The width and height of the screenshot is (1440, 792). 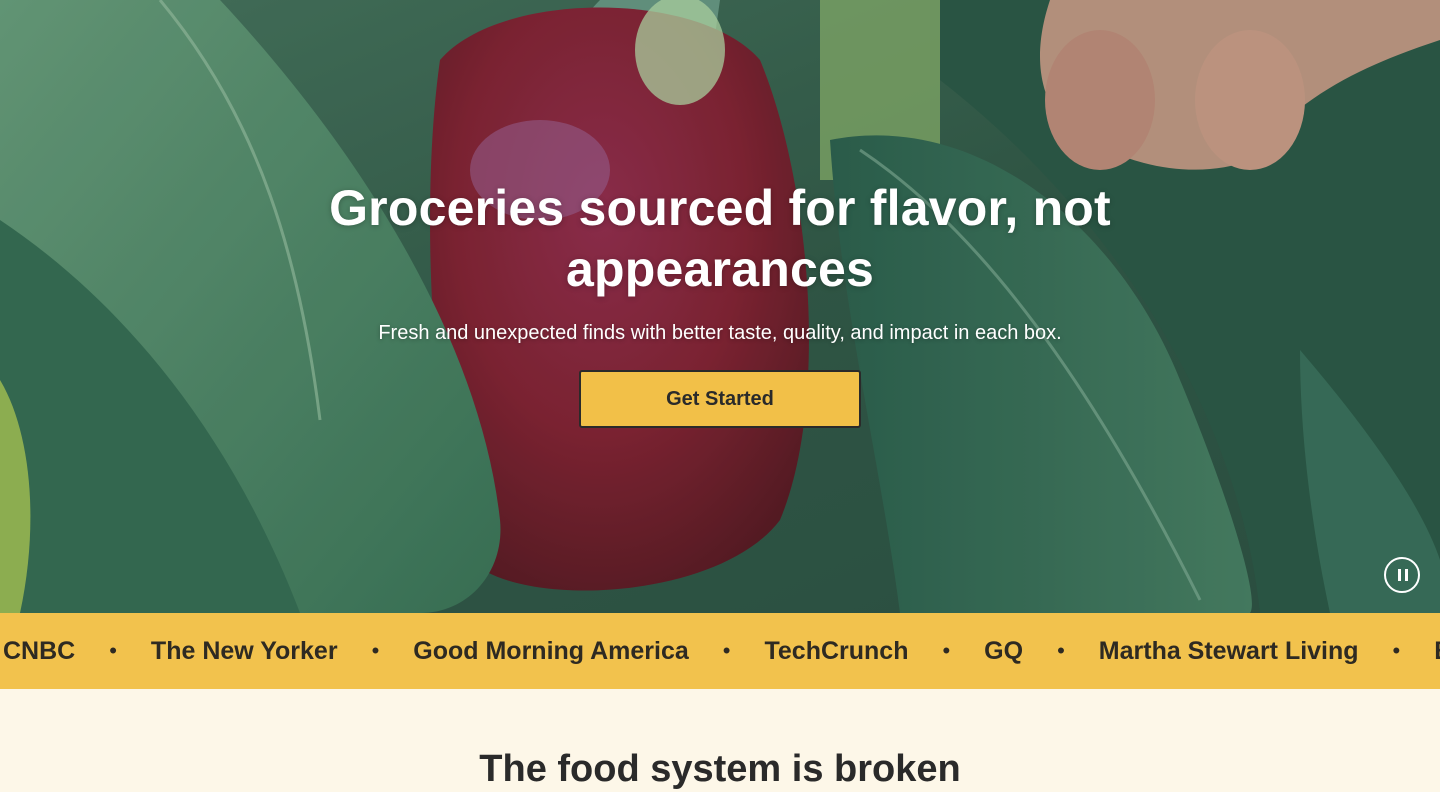 I want to click on press-item-techcrunch: TechCrunch, so click(x=836, y=650).